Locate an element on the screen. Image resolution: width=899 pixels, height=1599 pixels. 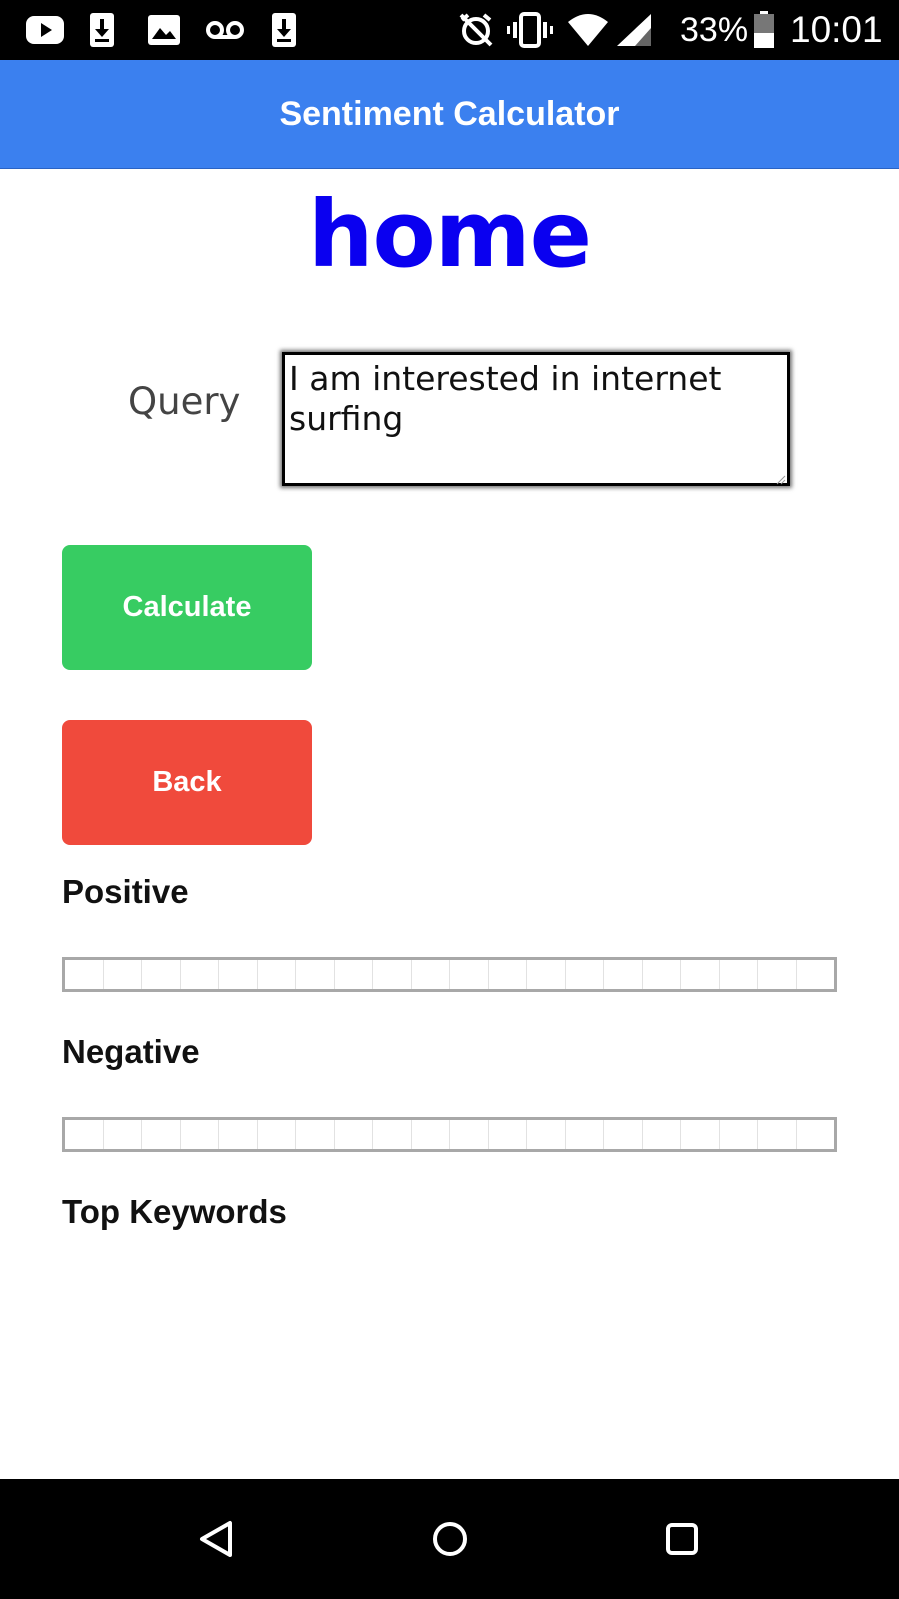
clock: 10:01 is located at coordinates (836, 29).